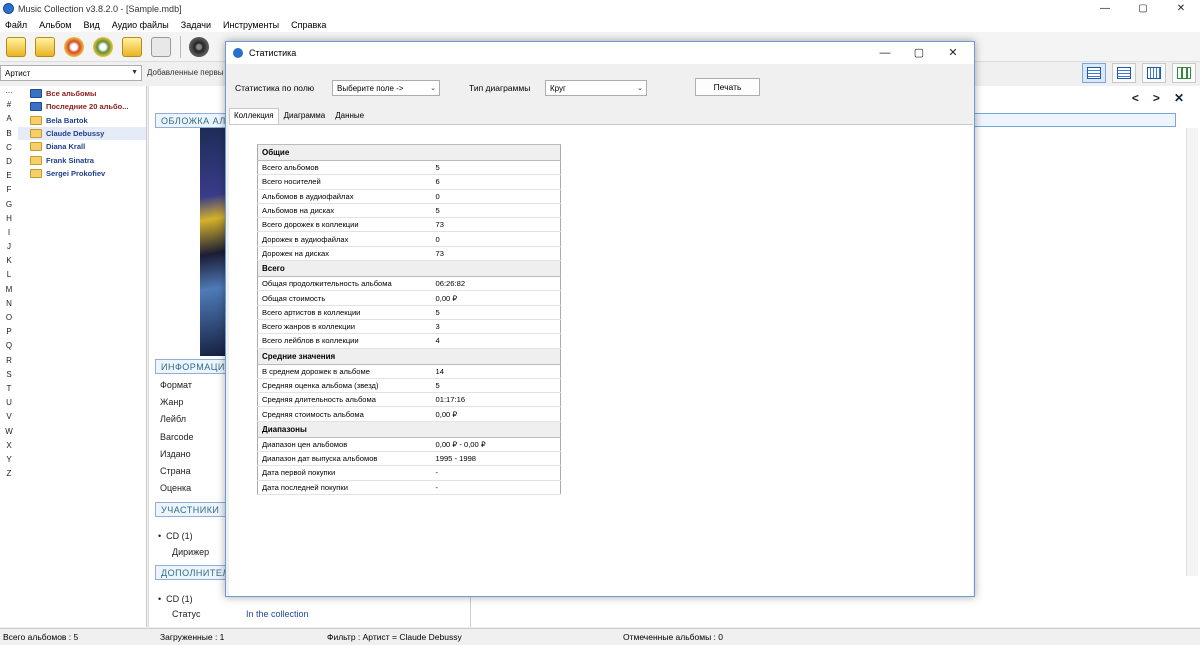 This screenshot has width=1200, height=645. What do you see at coordinates (9, 249) in the screenshot?
I see `alpha-index-item: J` at bounding box center [9, 249].